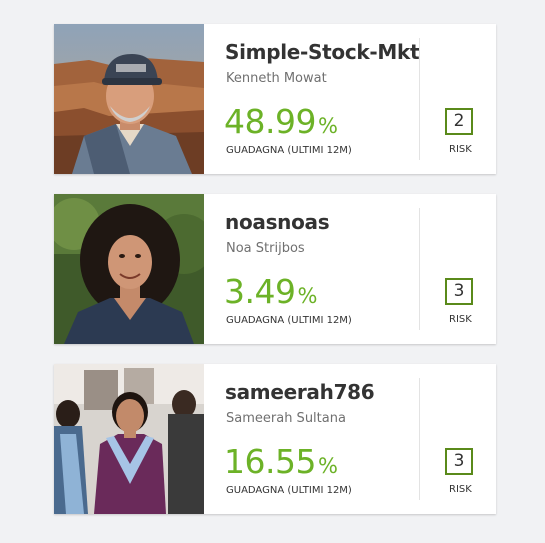  I want to click on trader-username: Simple-Stock-Mkt, so click(322, 52).